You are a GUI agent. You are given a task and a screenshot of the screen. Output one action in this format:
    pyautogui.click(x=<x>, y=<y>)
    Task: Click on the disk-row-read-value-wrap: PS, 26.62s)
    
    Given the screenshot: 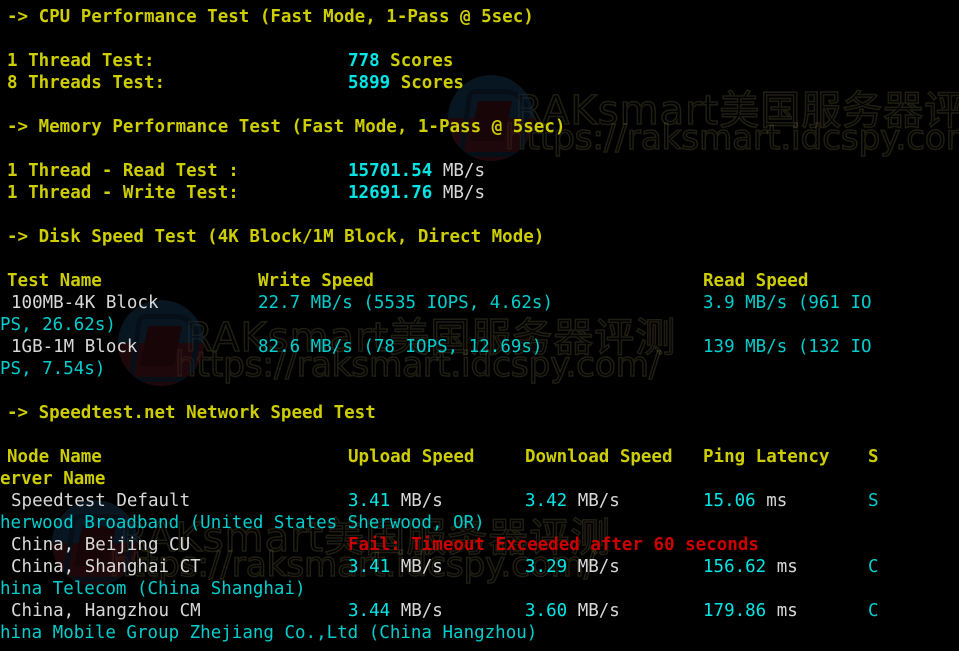 What is the action you would take?
    pyautogui.click(x=58, y=325)
    